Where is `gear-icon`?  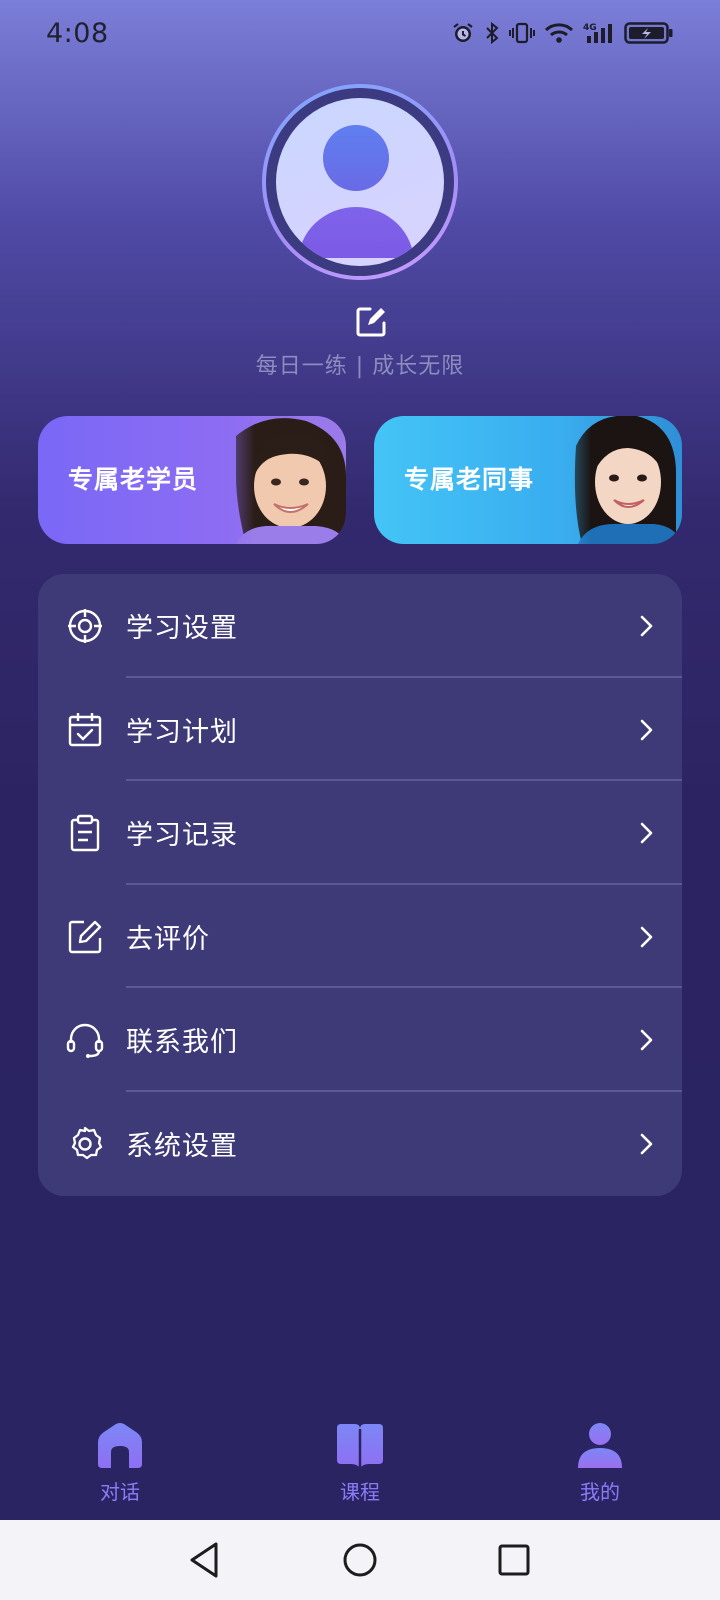 gear-icon is located at coordinates (87, 1143).